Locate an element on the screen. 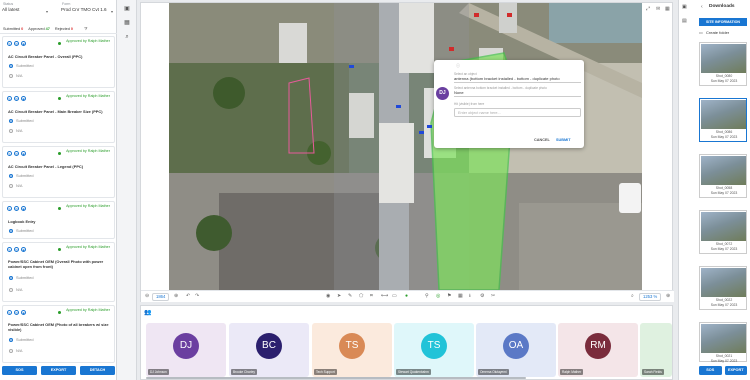 This screenshot has height=380, width=750. submitted-count: Submitted 0 is located at coordinates (13, 29).